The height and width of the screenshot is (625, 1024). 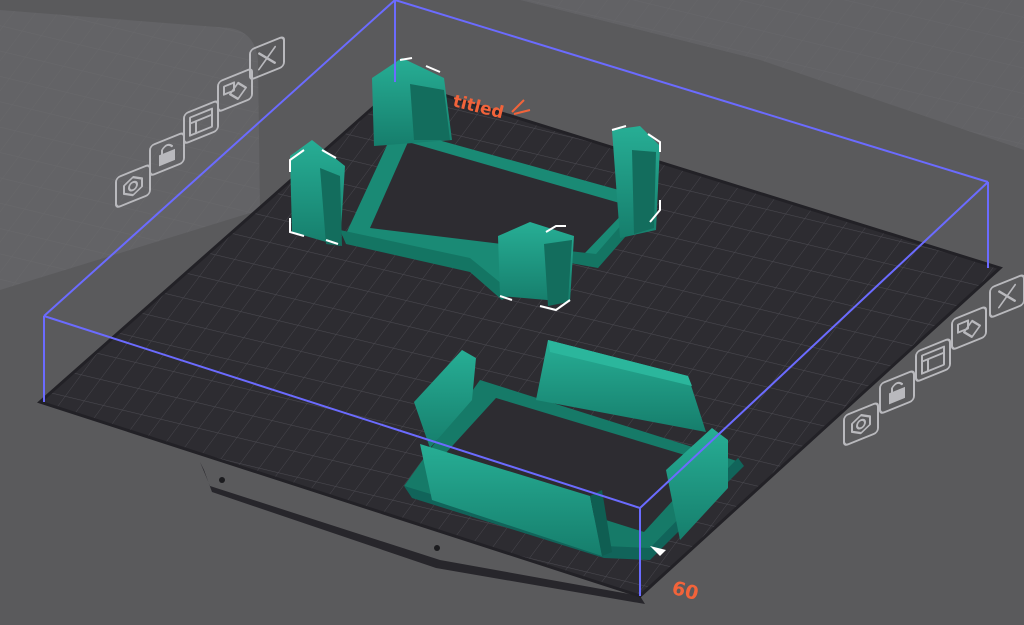 I want to click on lock-icon, so click(x=897, y=392).